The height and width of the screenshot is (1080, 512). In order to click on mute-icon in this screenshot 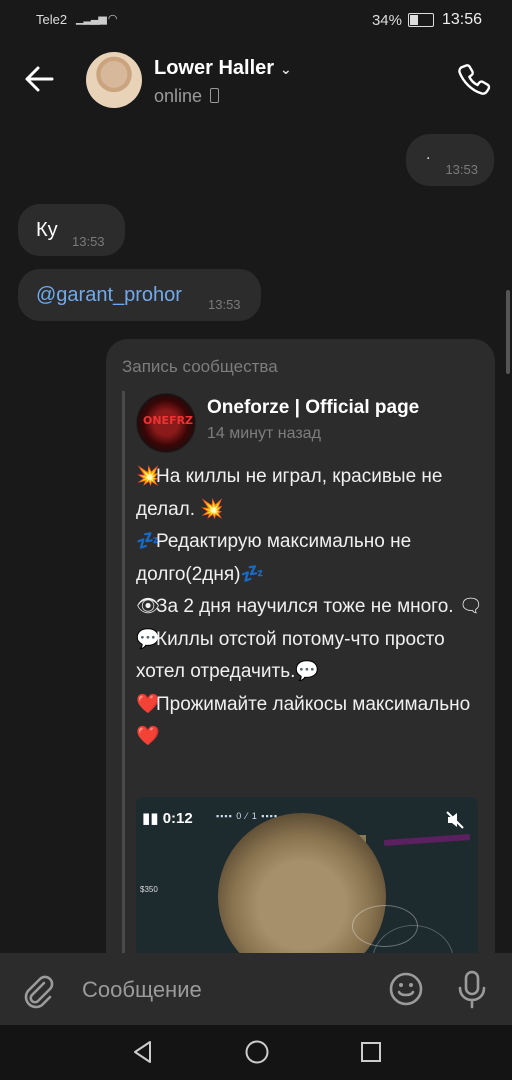, I will do `click(455, 820)`.